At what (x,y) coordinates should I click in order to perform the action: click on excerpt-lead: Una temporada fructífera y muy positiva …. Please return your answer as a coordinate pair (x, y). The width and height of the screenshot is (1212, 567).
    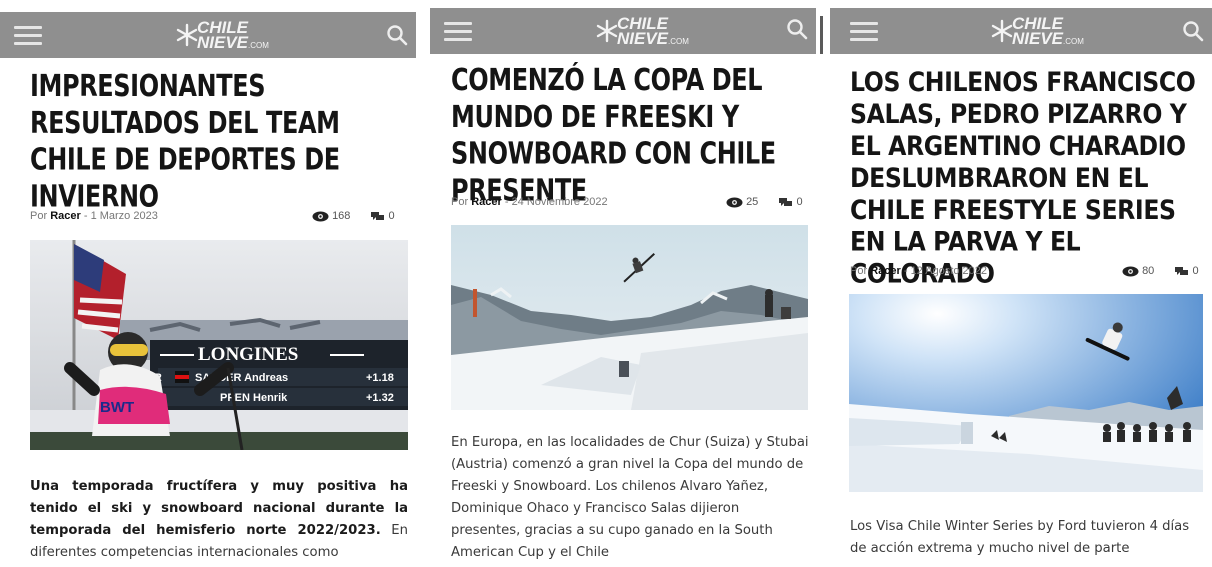
    Looking at the image, I should click on (219, 508).